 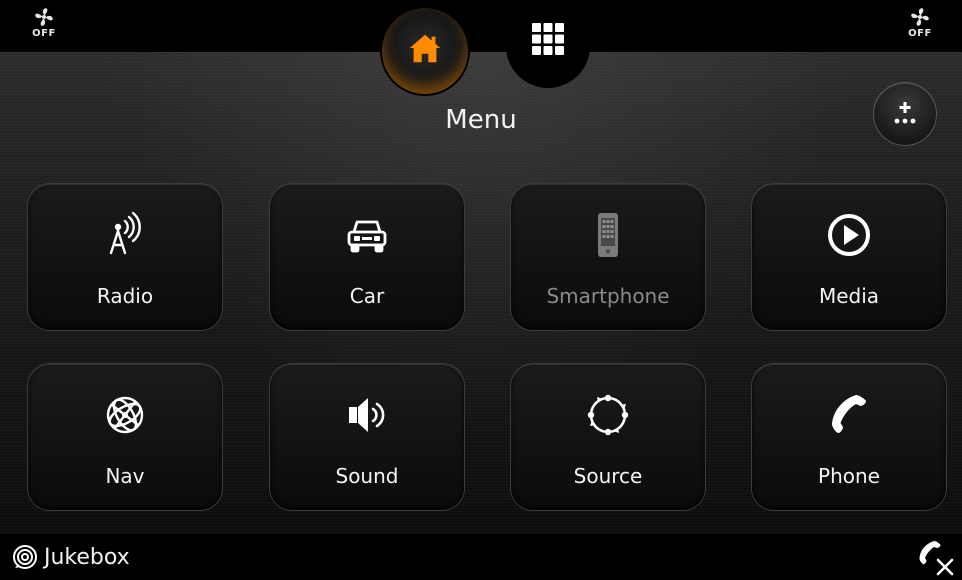 What do you see at coordinates (367, 296) in the screenshot?
I see `tile-label: Car` at bounding box center [367, 296].